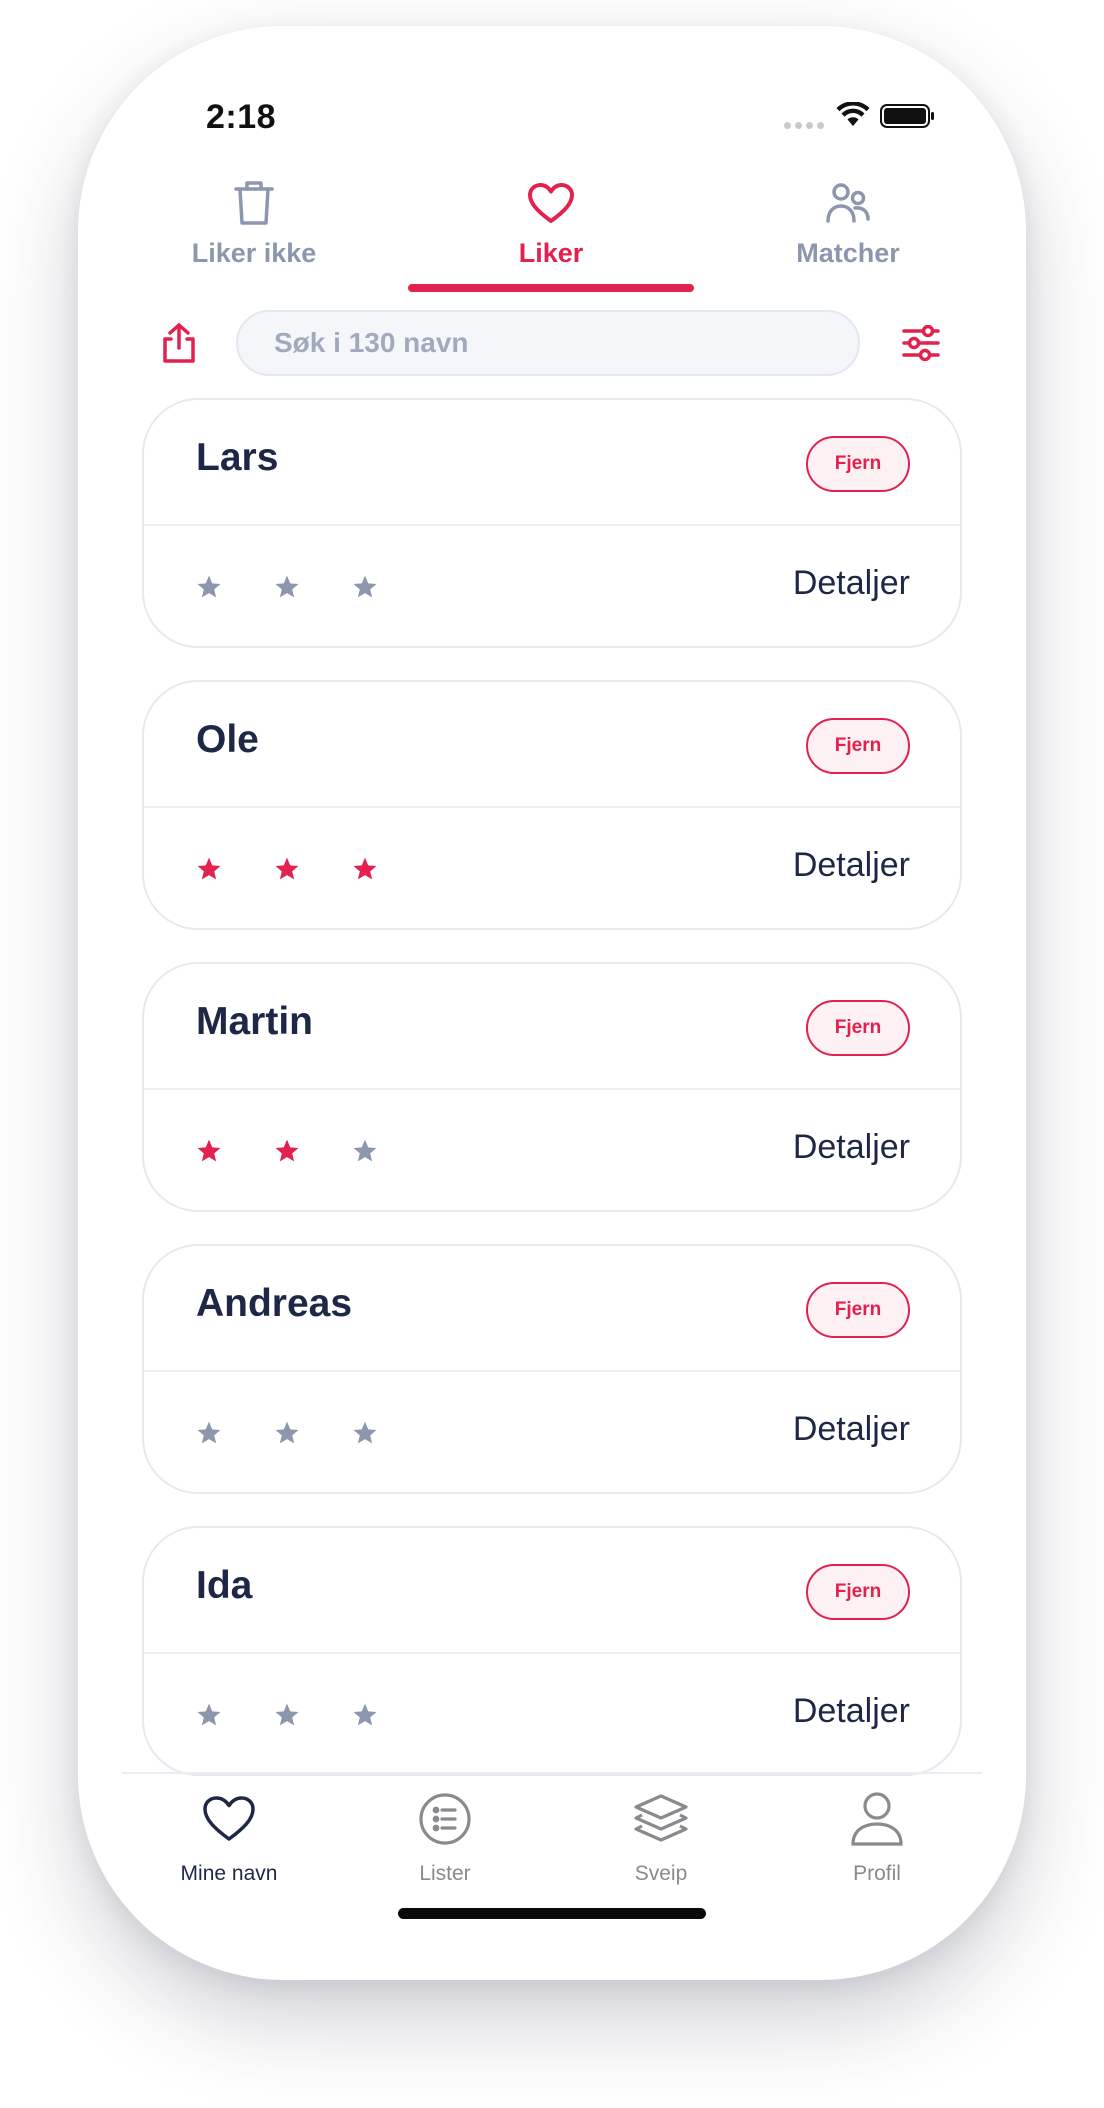 The height and width of the screenshot is (2108, 1104). I want to click on tab-liker: Liker, so click(551, 222).